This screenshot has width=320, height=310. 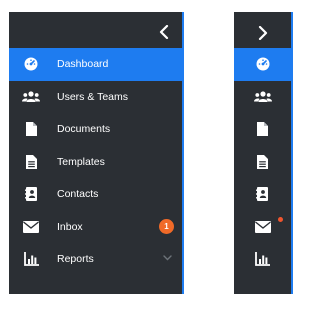 I want to click on sidebar-item-label: Reports, so click(x=75, y=259).